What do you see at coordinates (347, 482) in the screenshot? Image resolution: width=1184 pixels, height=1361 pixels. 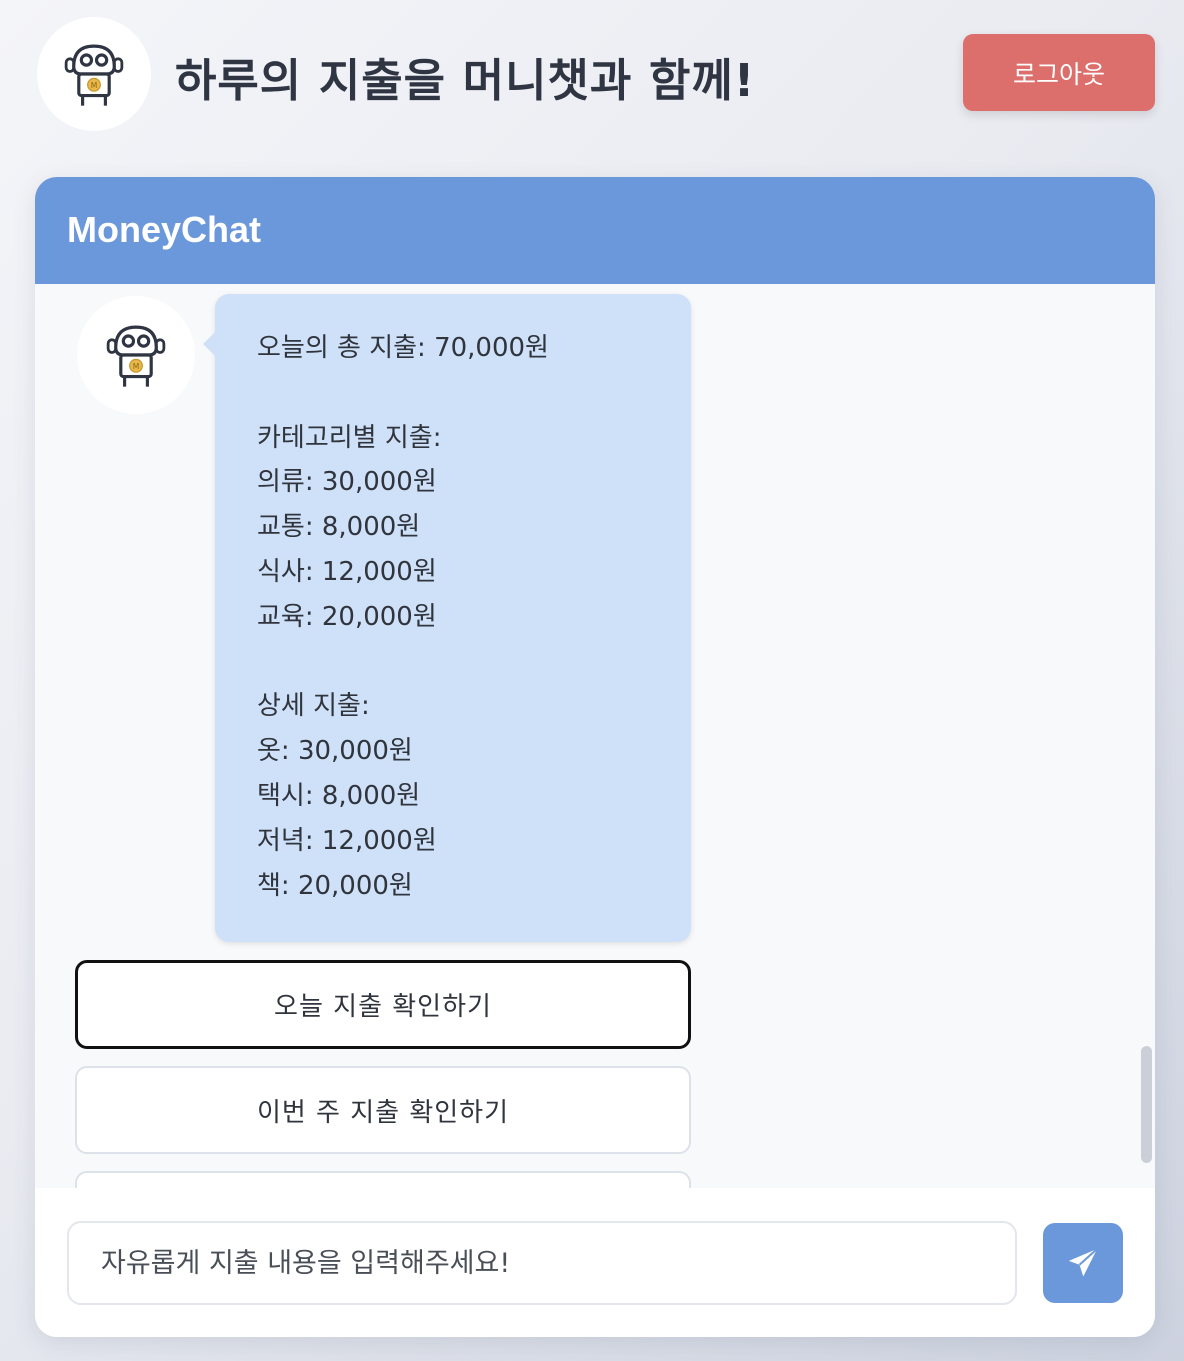 I see `message-line: 의류: 30,000원` at bounding box center [347, 482].